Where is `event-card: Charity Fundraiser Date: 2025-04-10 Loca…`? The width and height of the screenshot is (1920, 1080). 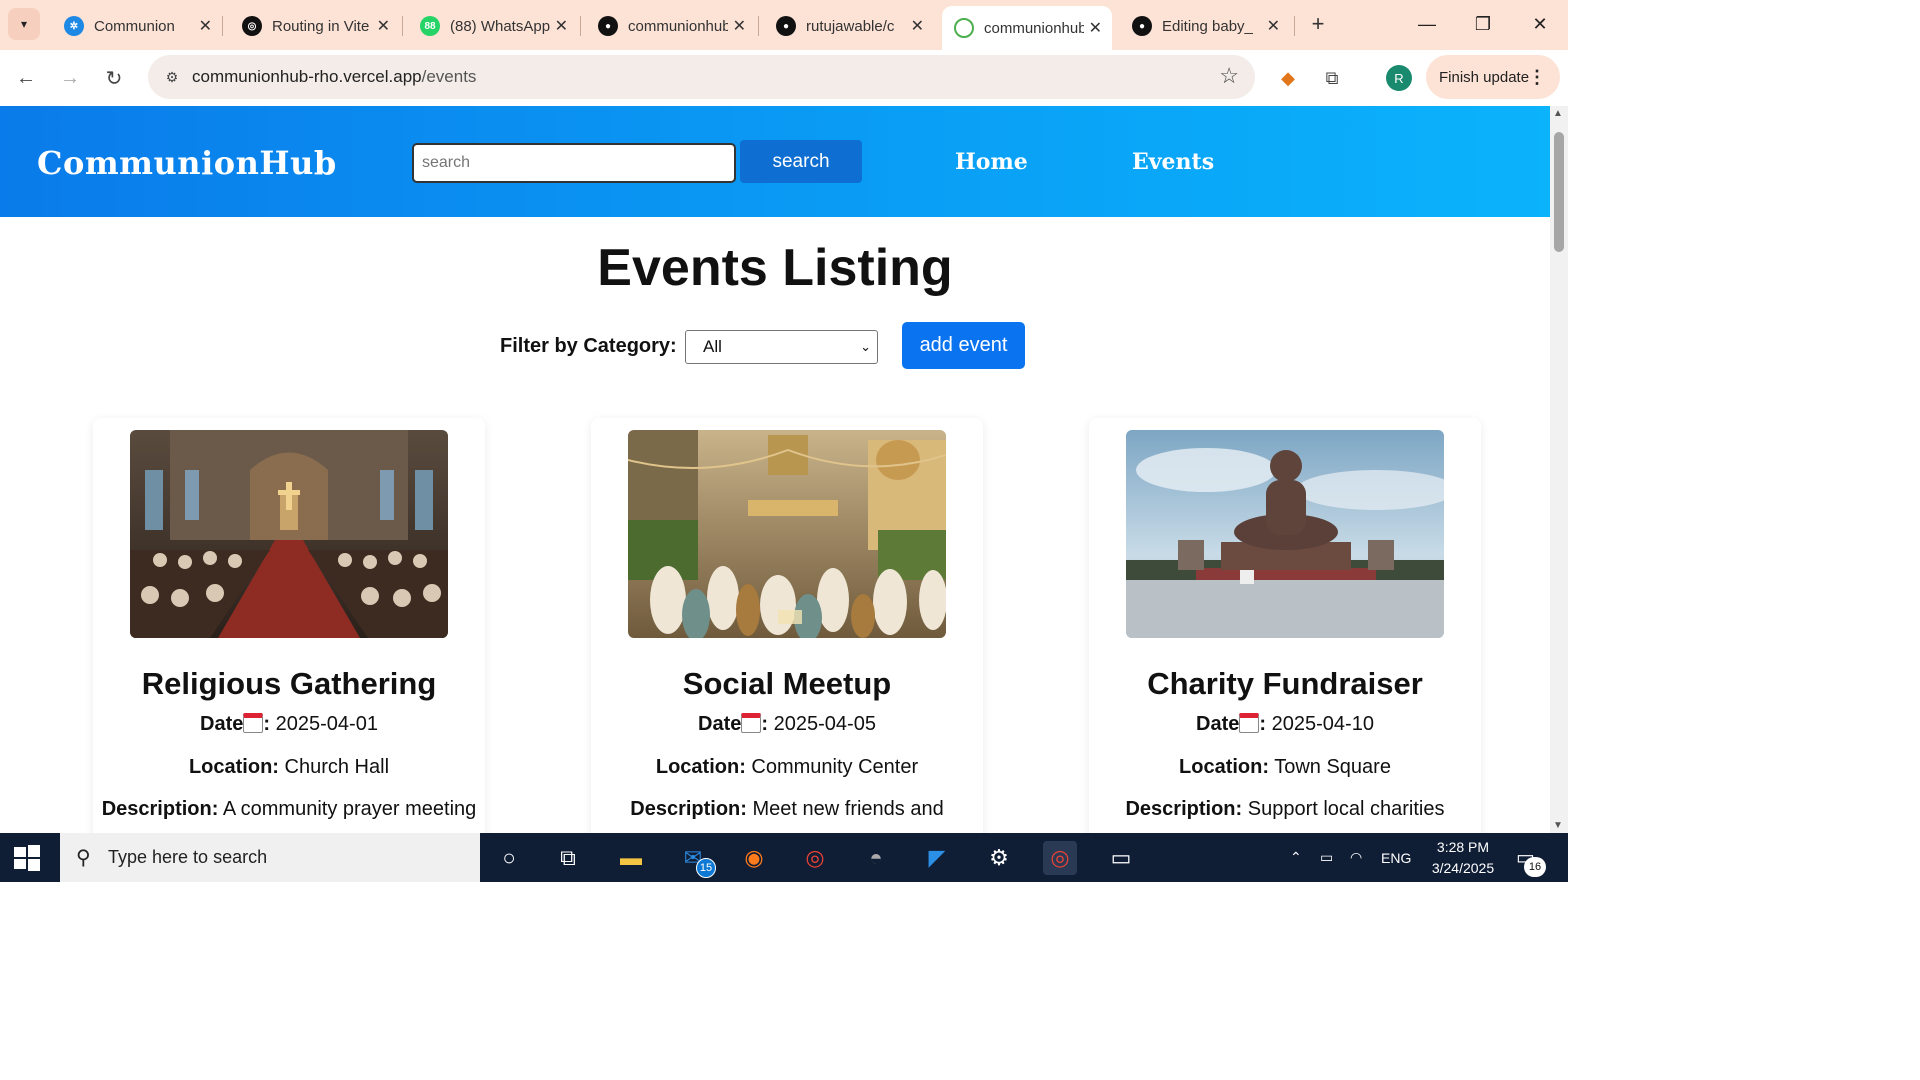
event-card: Charity Fundraiser Date: 2025-04-10 Loca… is located at coordinates (1285, 625).